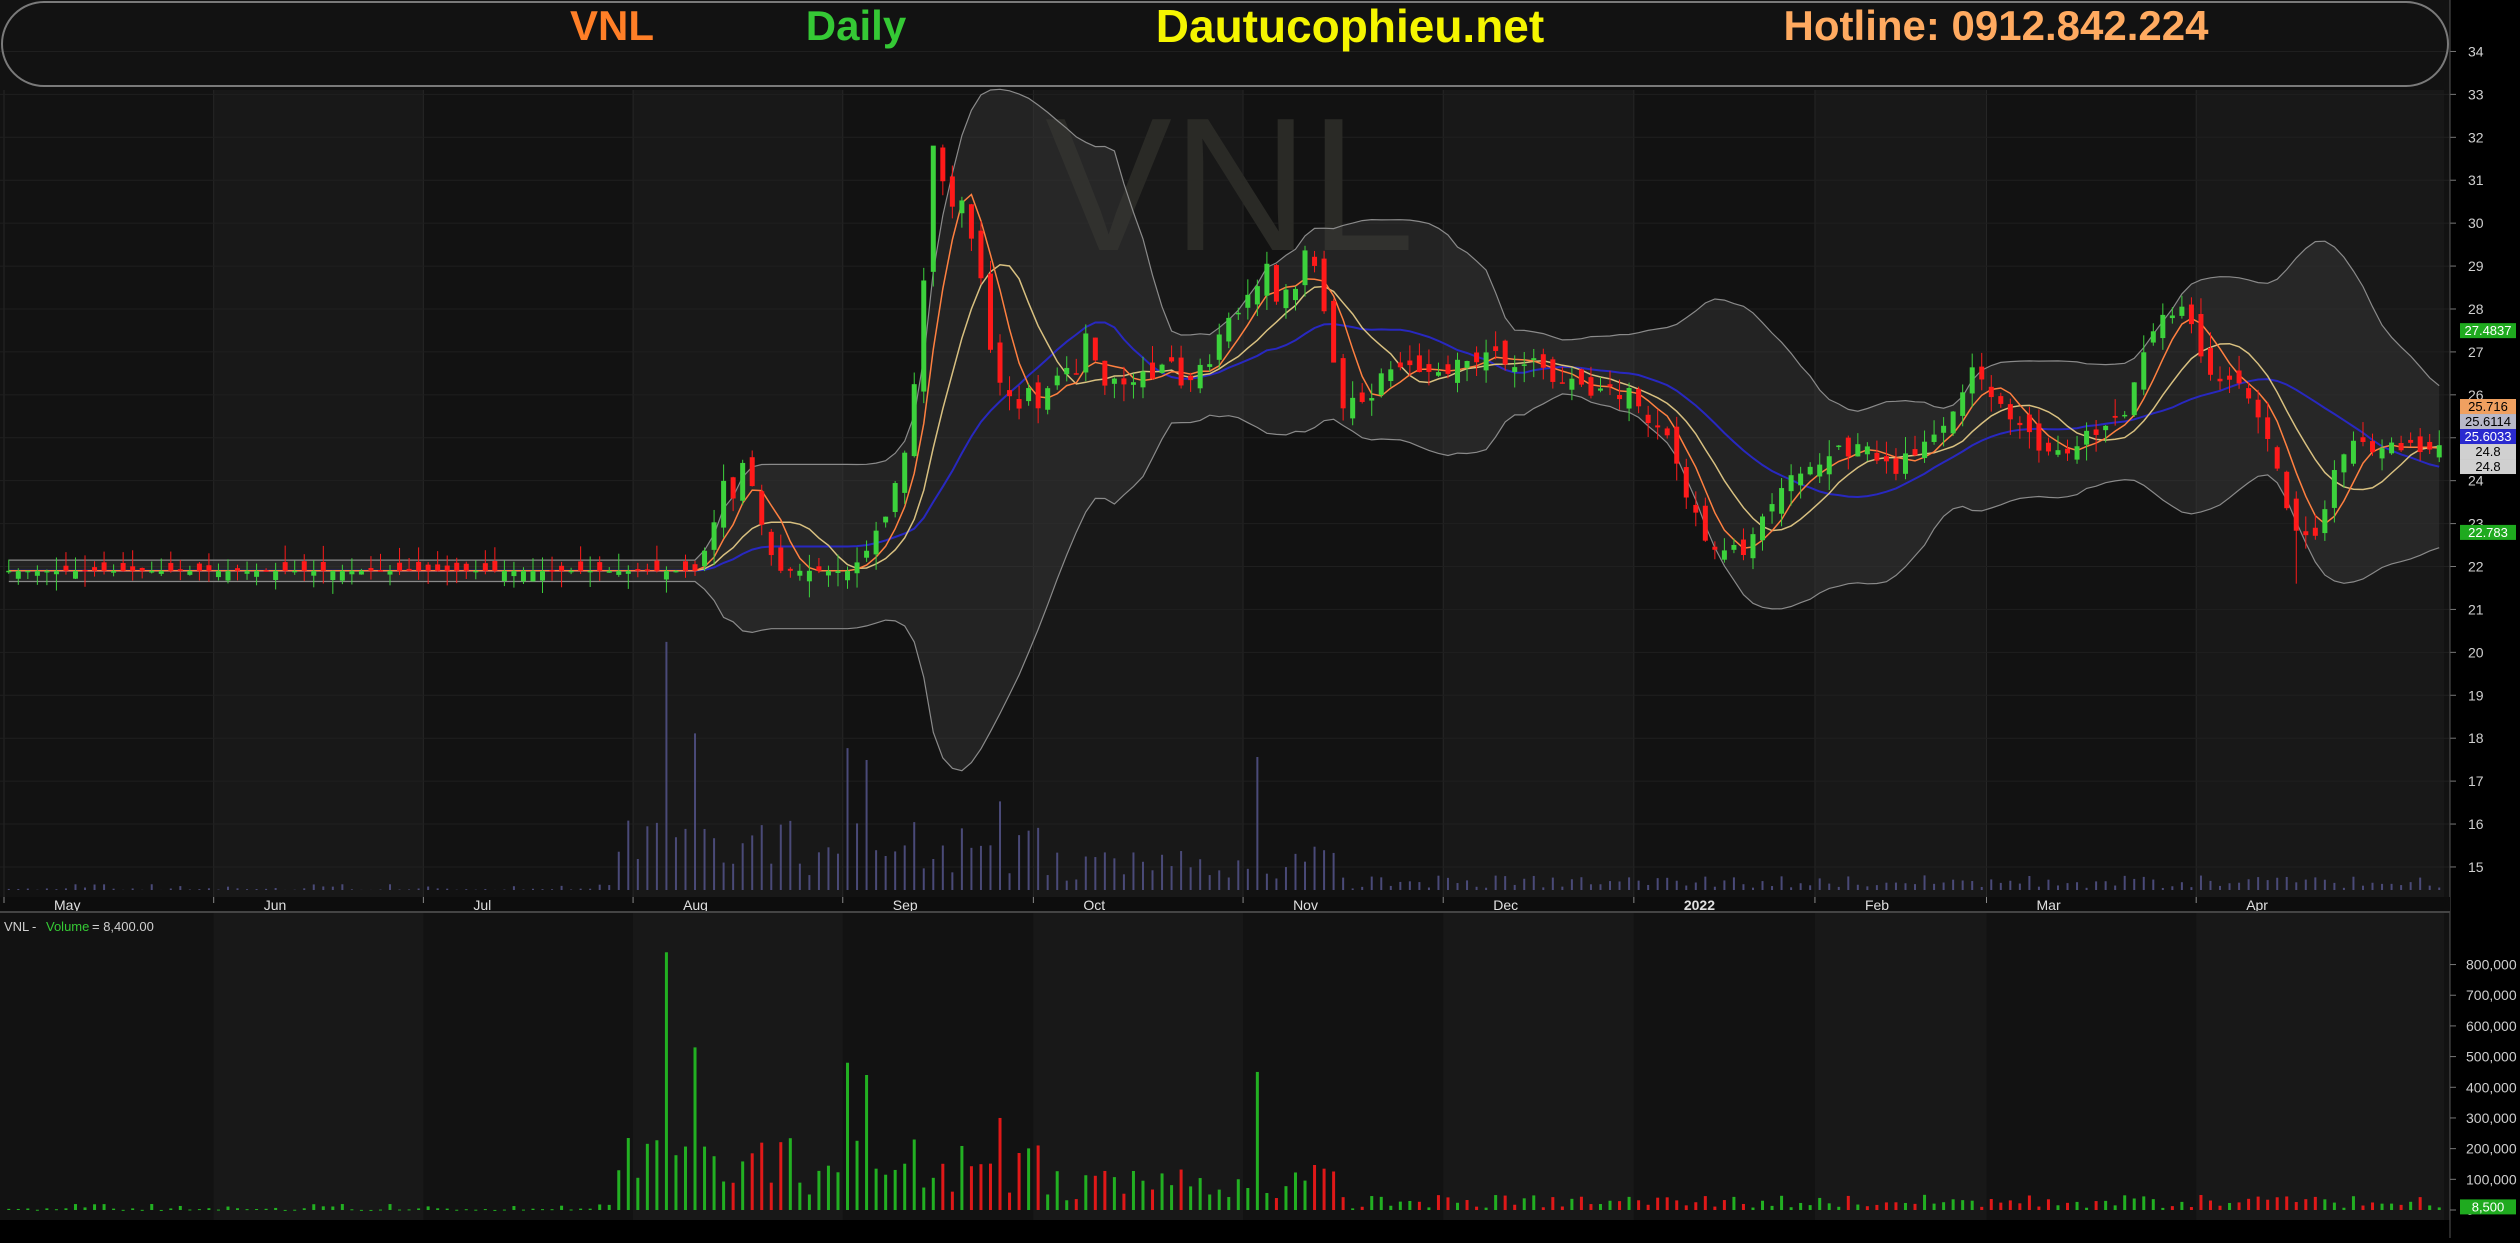 Image resolution: width=2520 pixels, height=1243 pixels. What do you see at coordinates (905, 905) in the screenshot?
I see `date-tick-label: Sep` at bounding box center [905, 905].